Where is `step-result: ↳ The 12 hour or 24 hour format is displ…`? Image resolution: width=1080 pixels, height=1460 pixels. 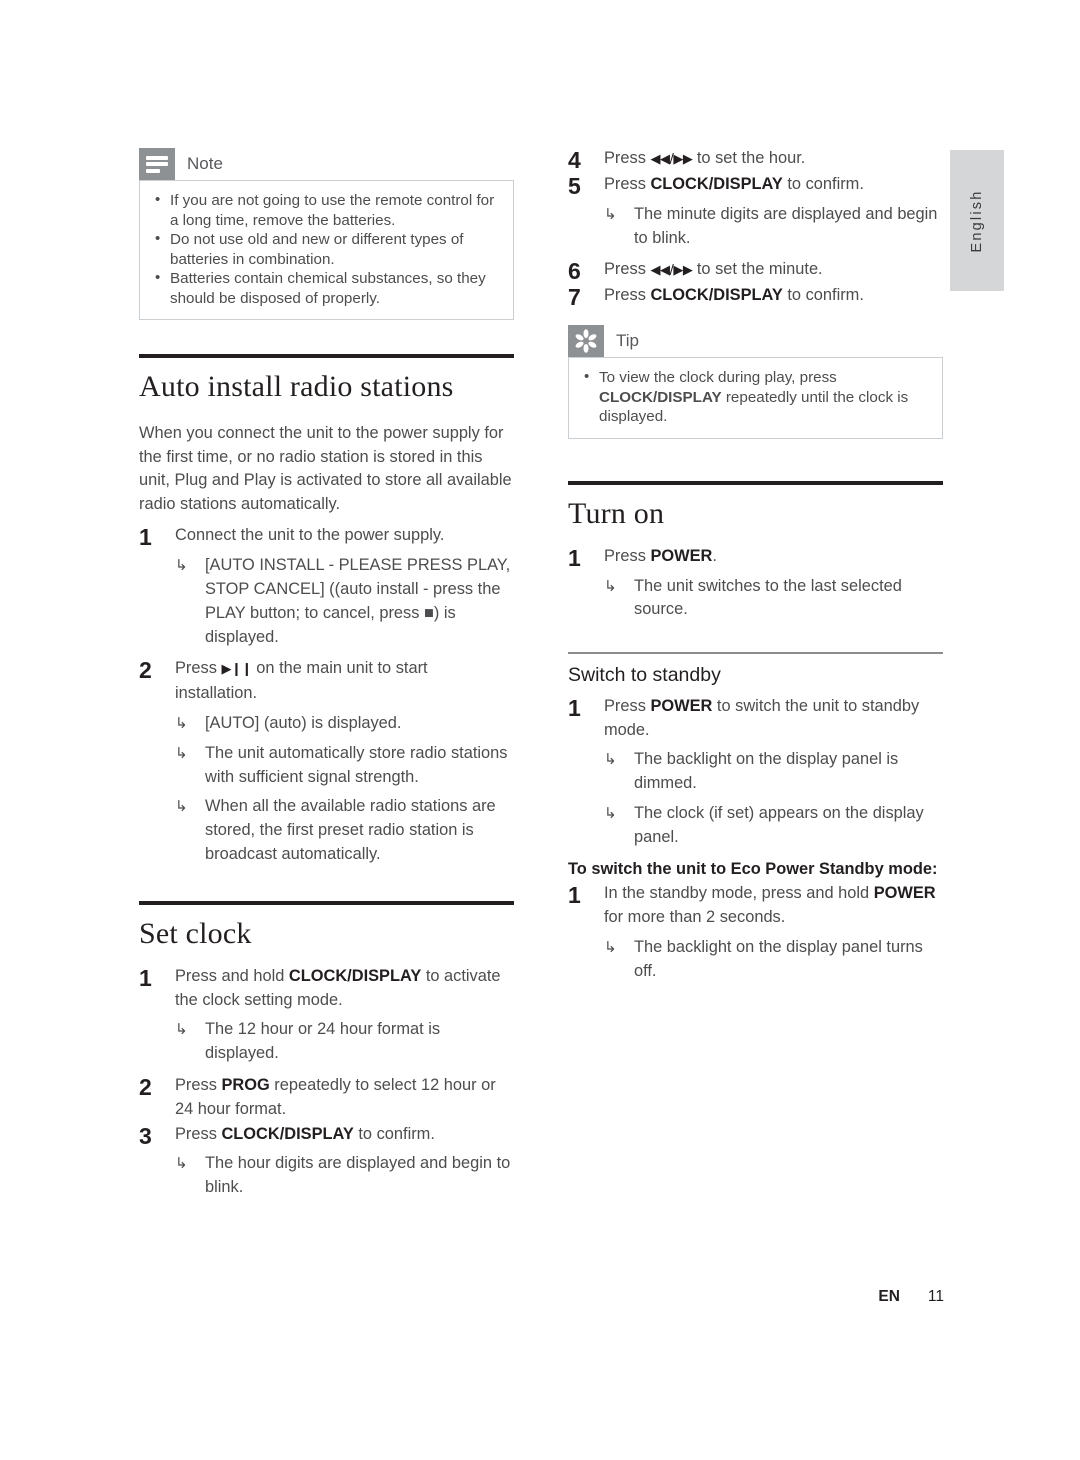 step-result: ↳ The 12 hour or 24 hour format is displ… is located at coordinates (344, 1042).